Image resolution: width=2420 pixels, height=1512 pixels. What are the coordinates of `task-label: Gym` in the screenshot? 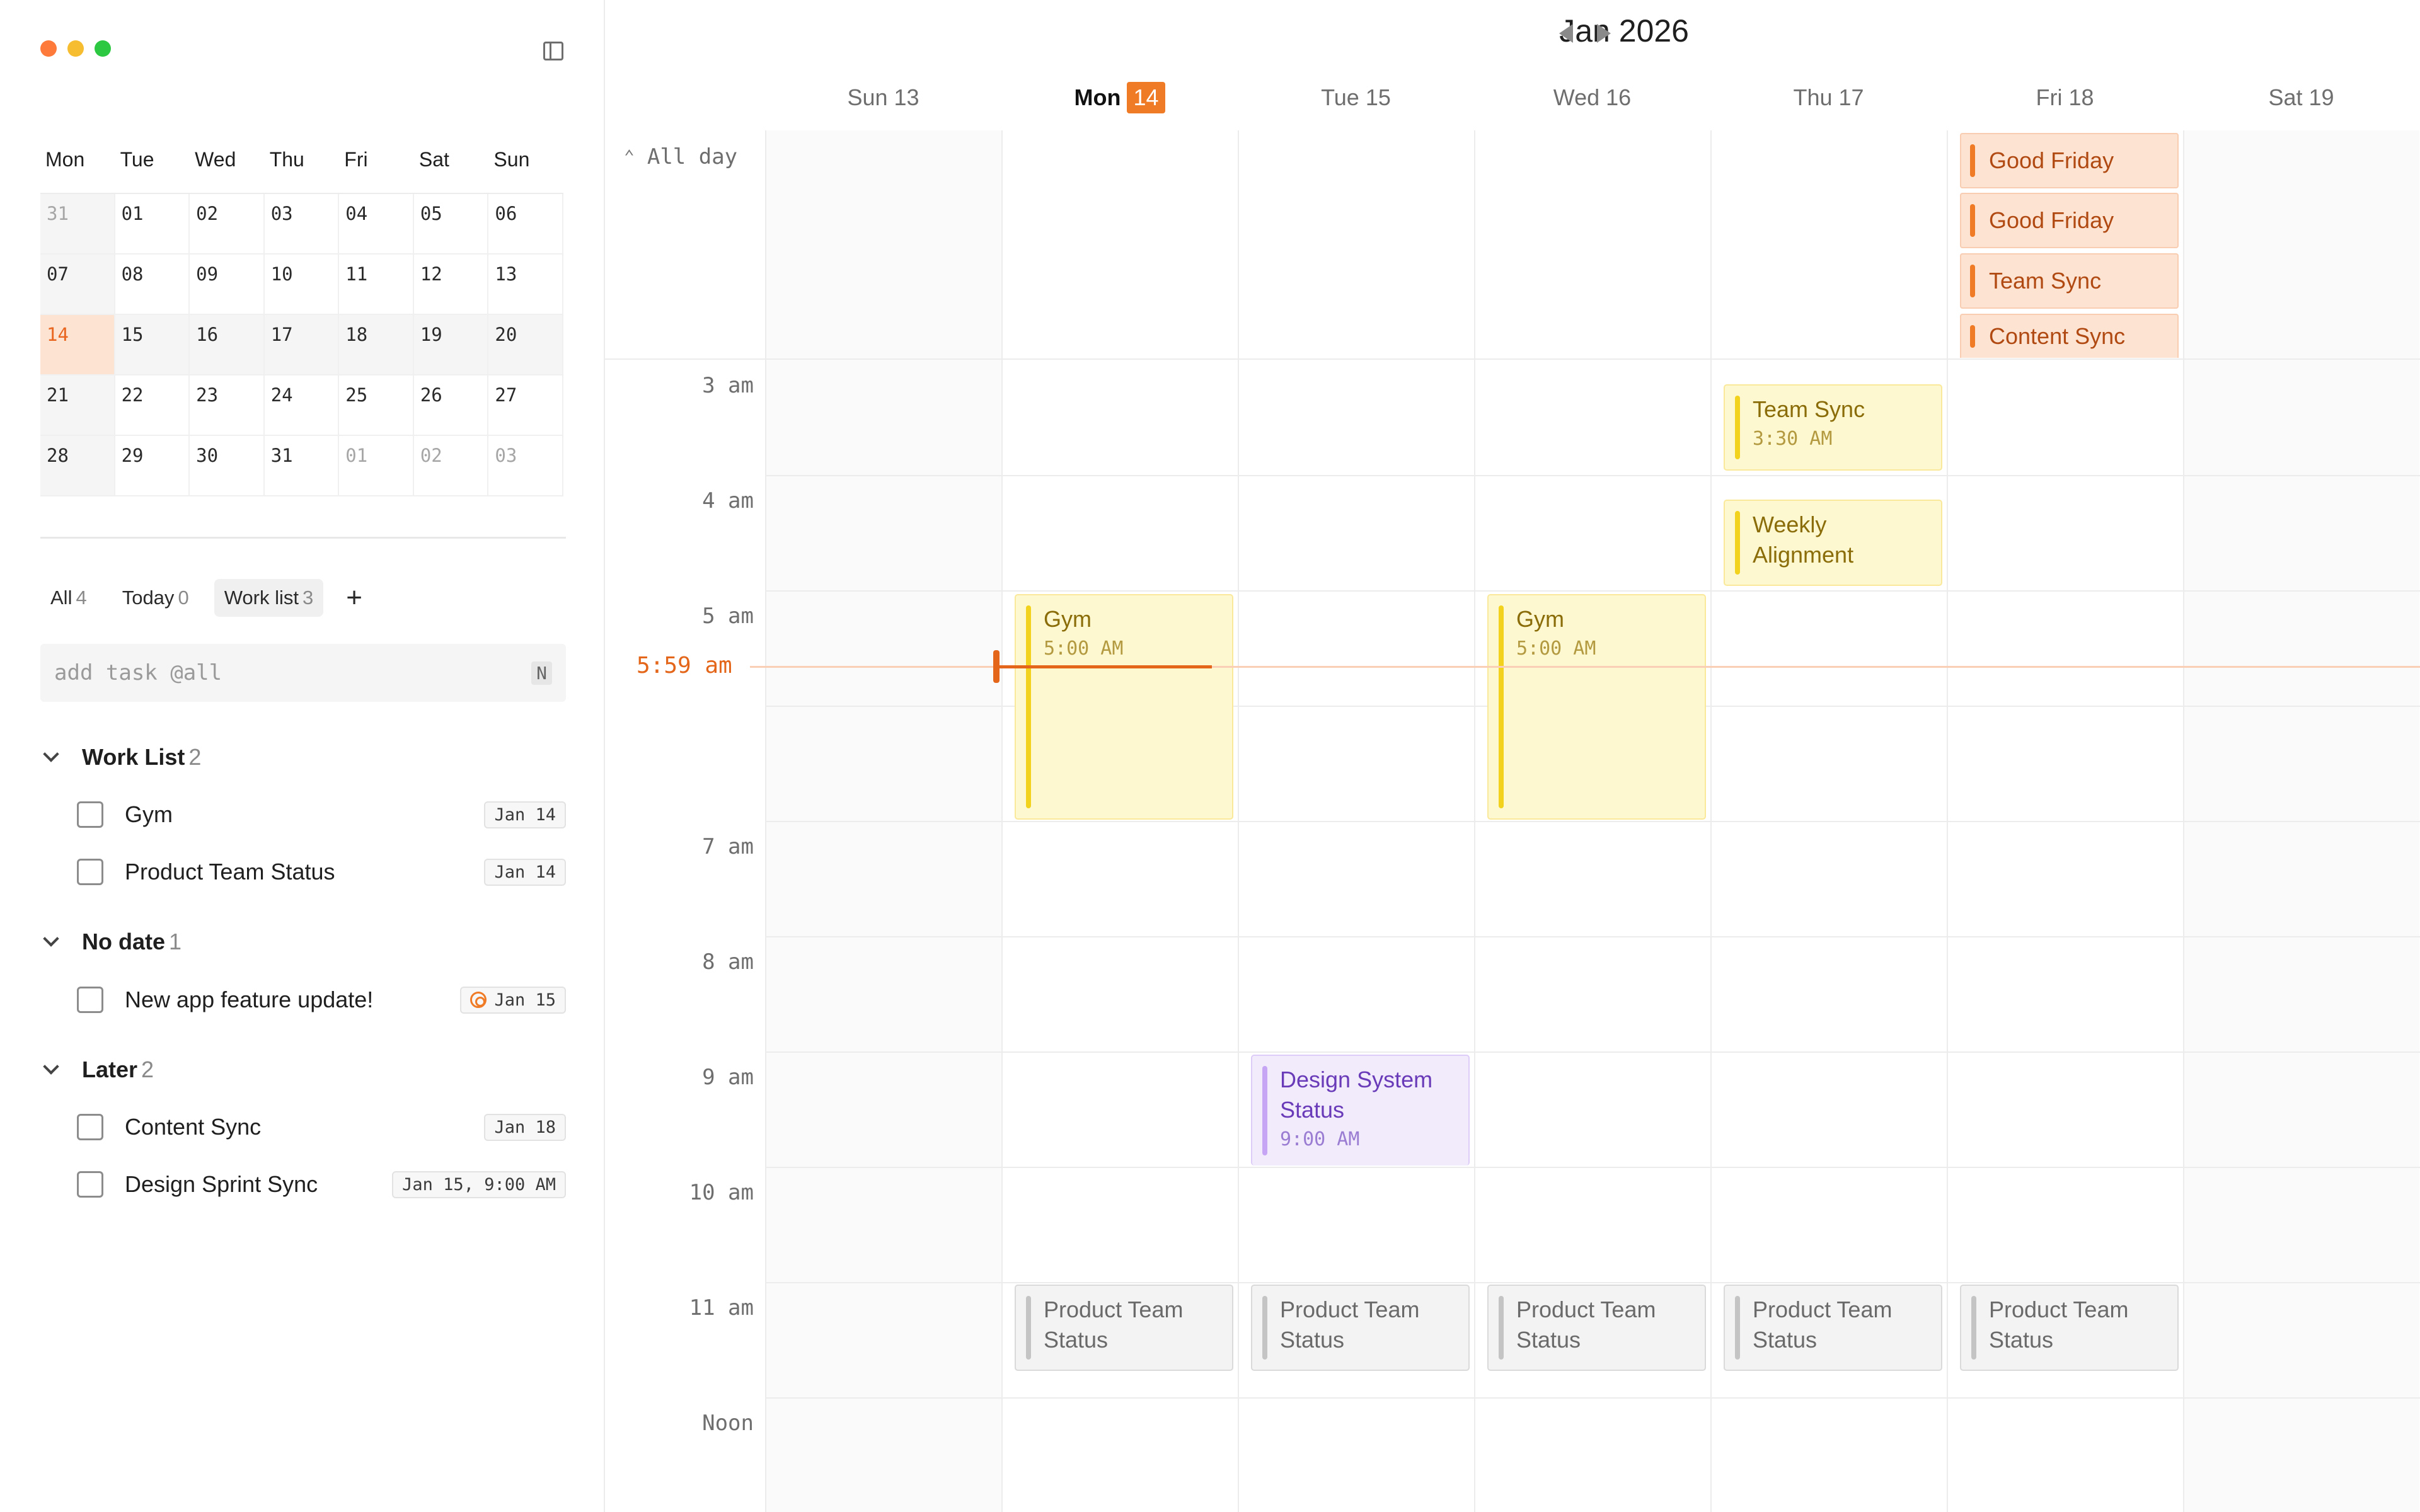 It's located at (305, 814).